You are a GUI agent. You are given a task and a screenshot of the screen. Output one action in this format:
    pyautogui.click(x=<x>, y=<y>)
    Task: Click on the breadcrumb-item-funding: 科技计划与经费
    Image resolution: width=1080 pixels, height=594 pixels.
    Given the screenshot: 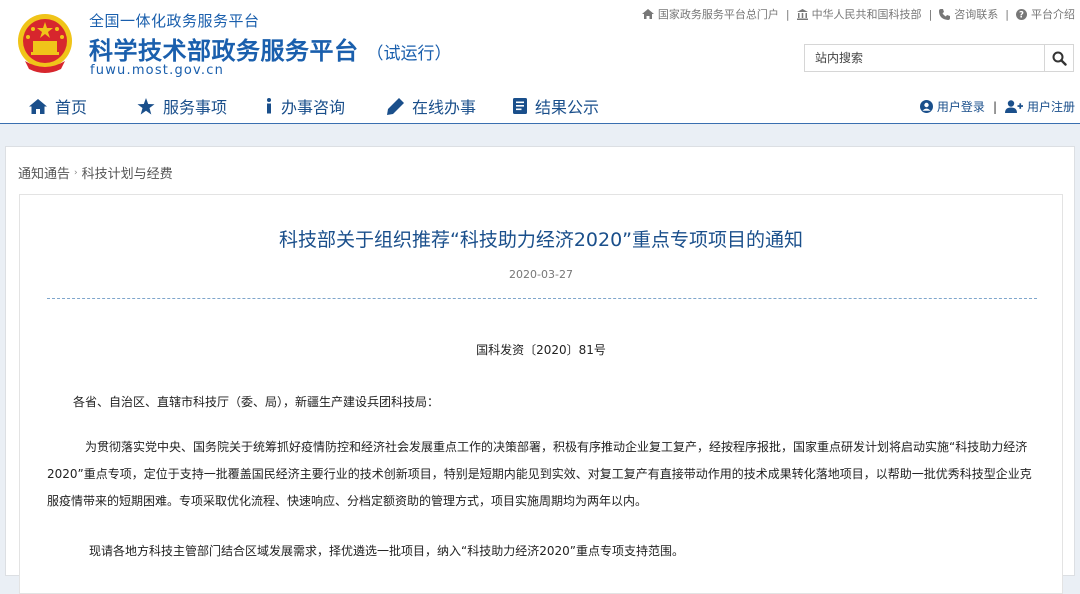 What is the action you would take?
    pyautogui.click(x=127, y=172)
    